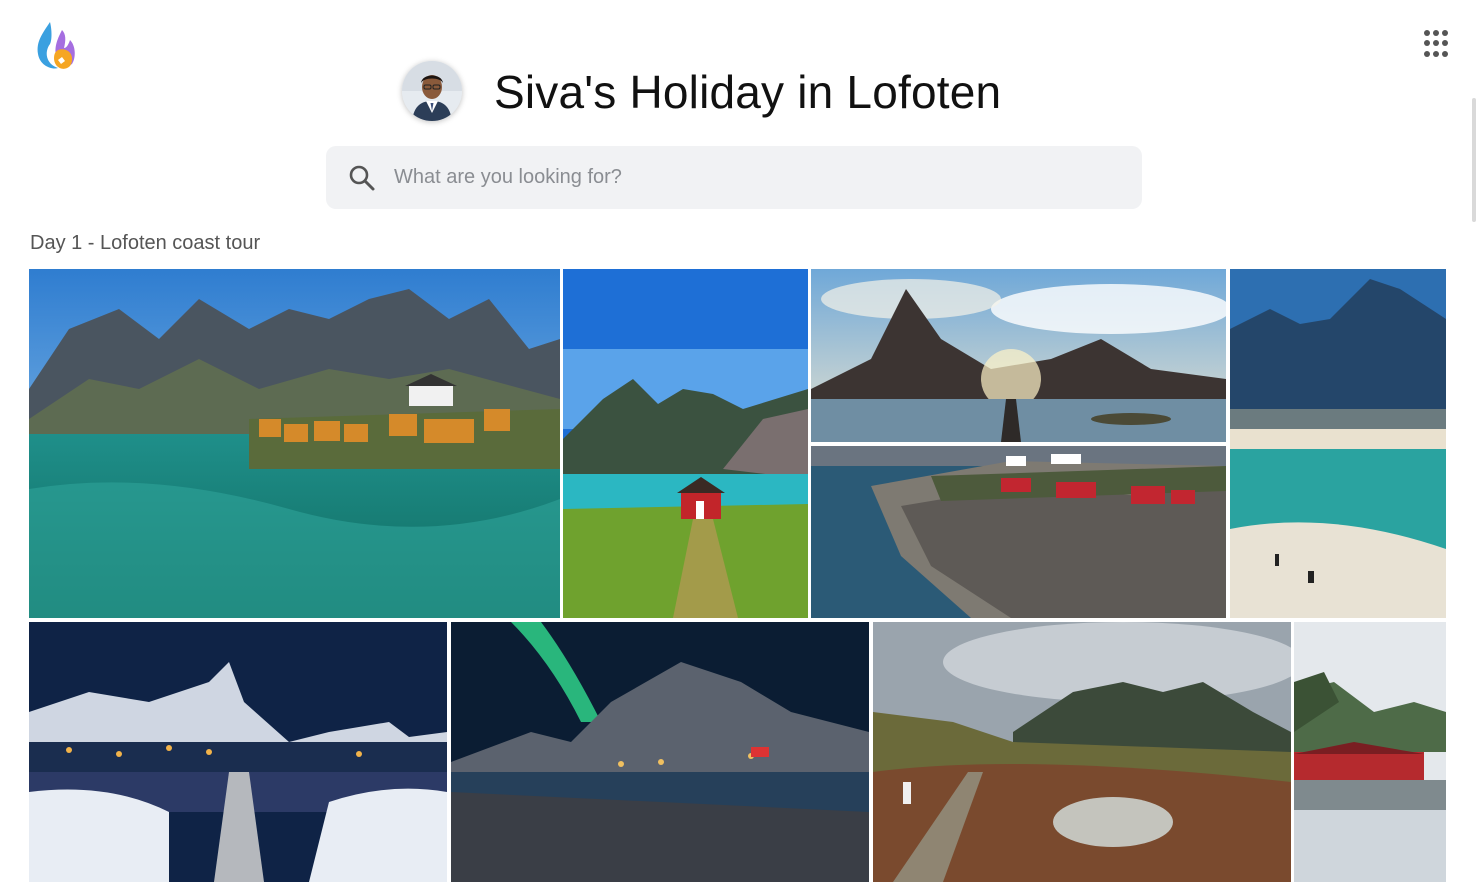  I want to click on album-title: Siva's Holiday in Lofoten, so click(748, 92).